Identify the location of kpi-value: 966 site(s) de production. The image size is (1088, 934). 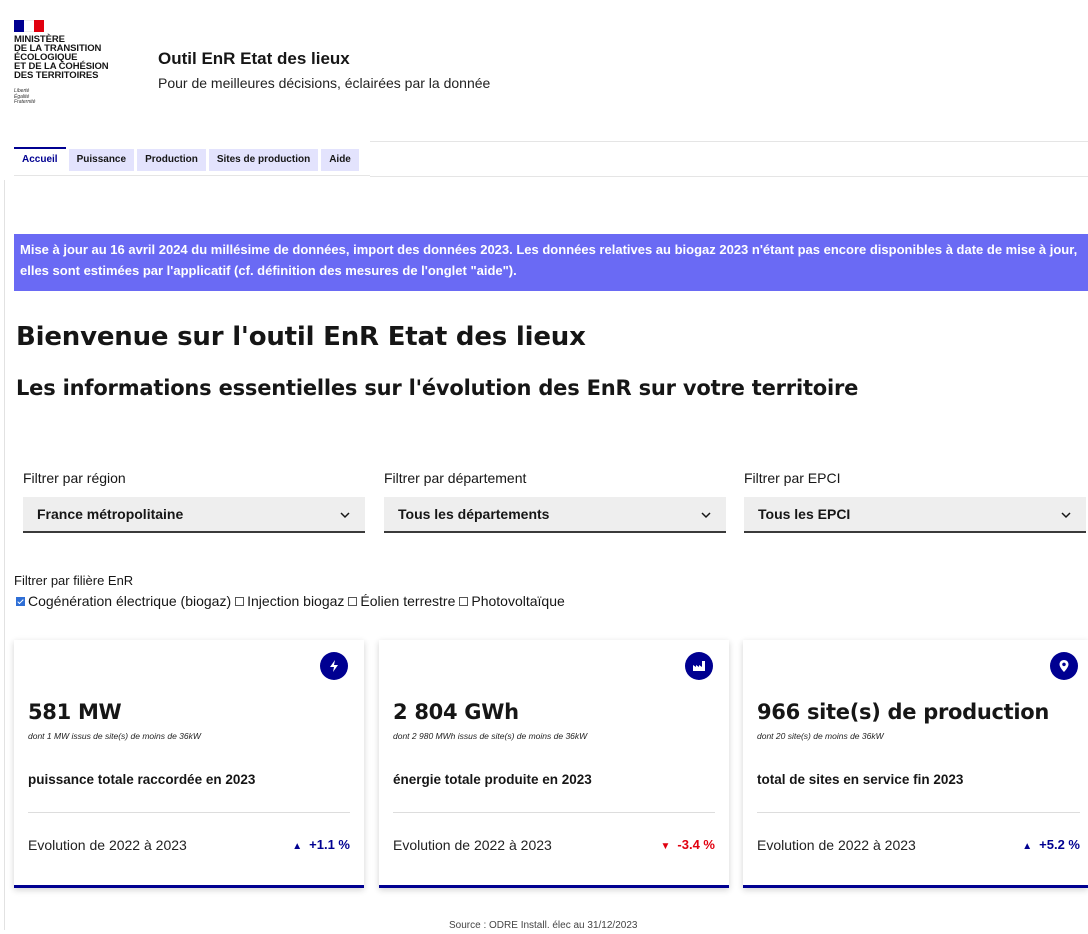
(903, 712).